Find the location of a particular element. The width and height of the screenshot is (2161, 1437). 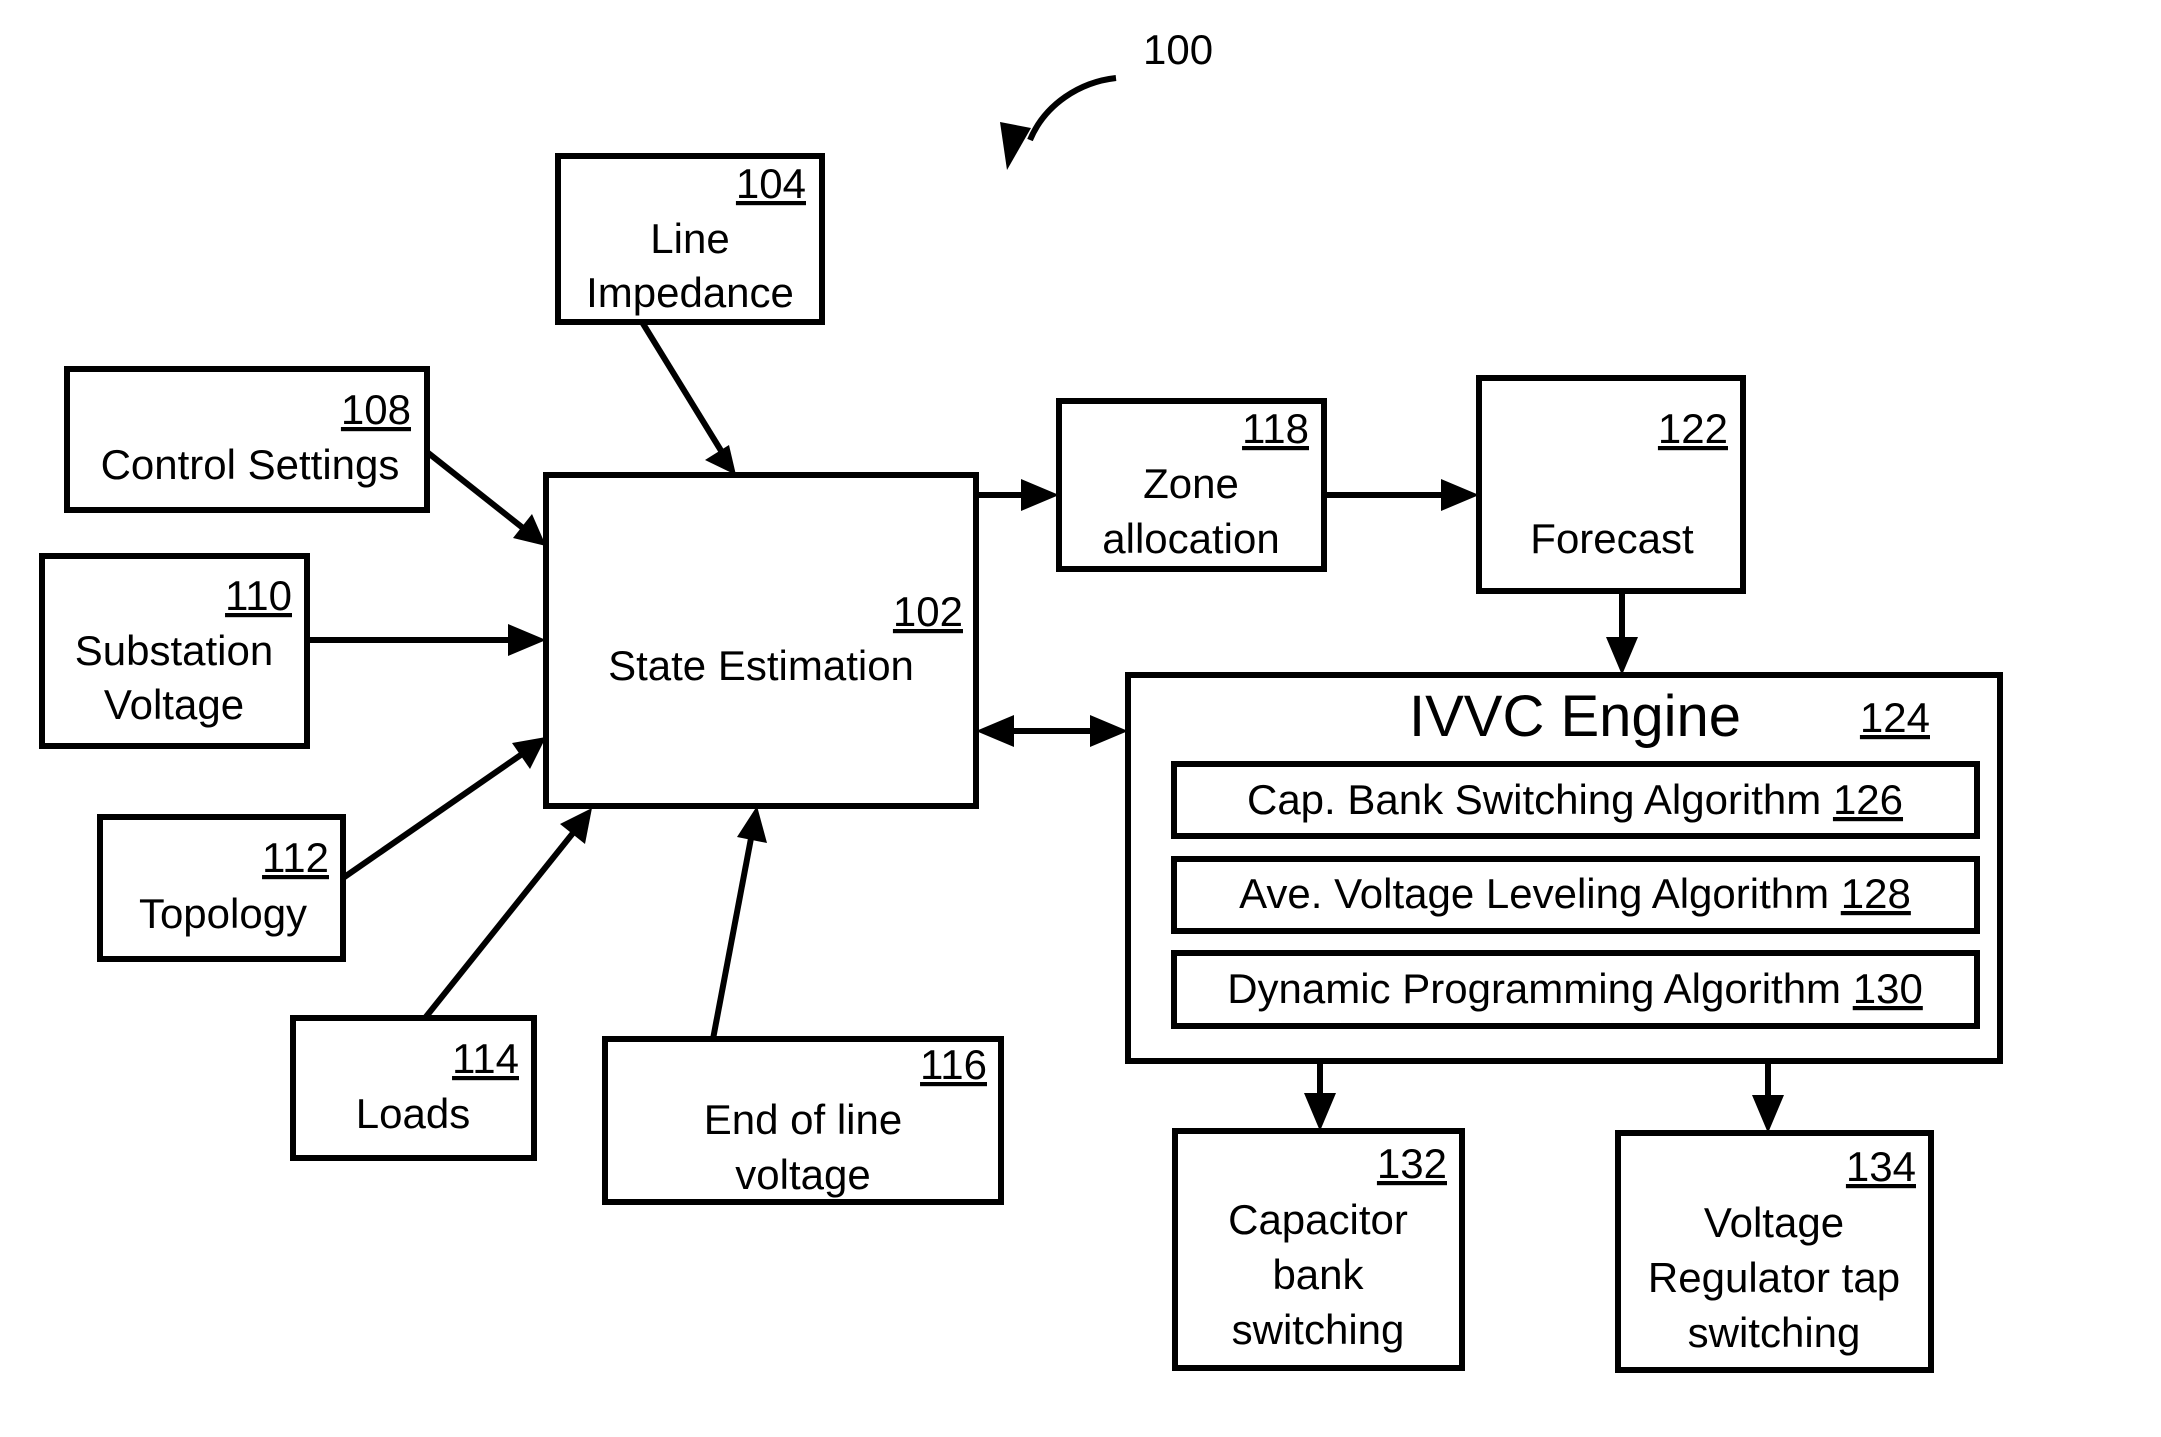

algorithm-cap-bank-switching: Cap. Bank Switching Algorithm 126 is located at coordinates (1575, 800).